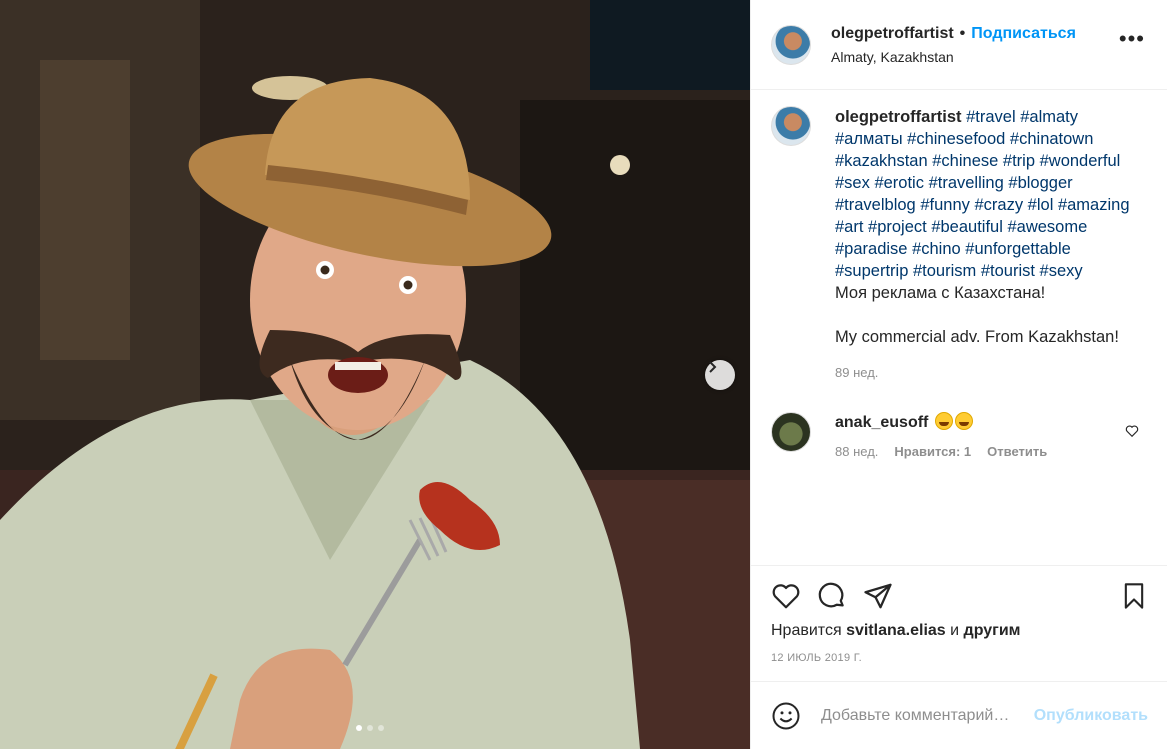 The height and width of the screenshot is (749, 1167). What do you see at coordinates (899, 183) in the screenshot?
I see `hashtag-link: #erotic` at bounding box center [899, 183].